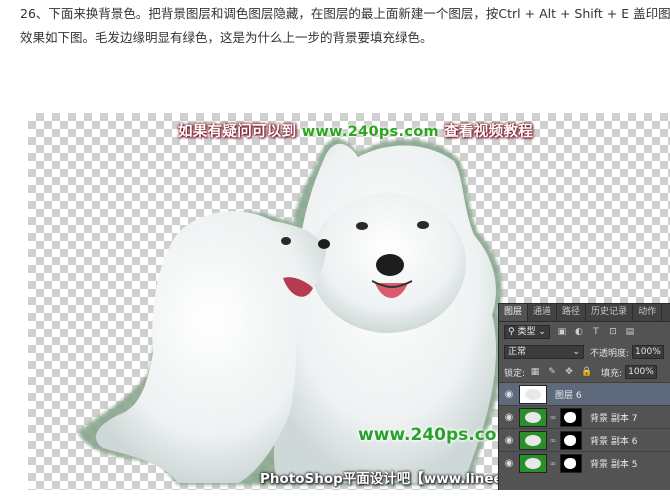  Describe the element at coordinates (596, 332) in the screenshot. I see `type-filter-icon: T` at that location.